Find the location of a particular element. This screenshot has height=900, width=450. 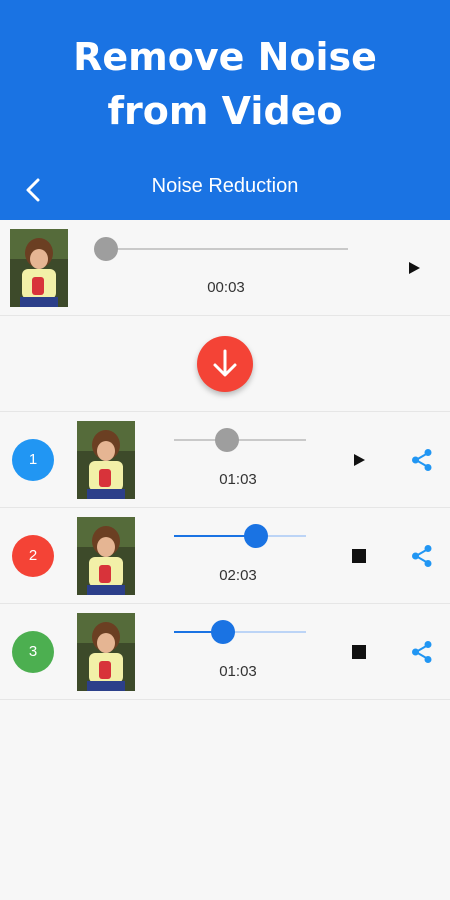

original-seek-slider is located at coordinates (221, 249).